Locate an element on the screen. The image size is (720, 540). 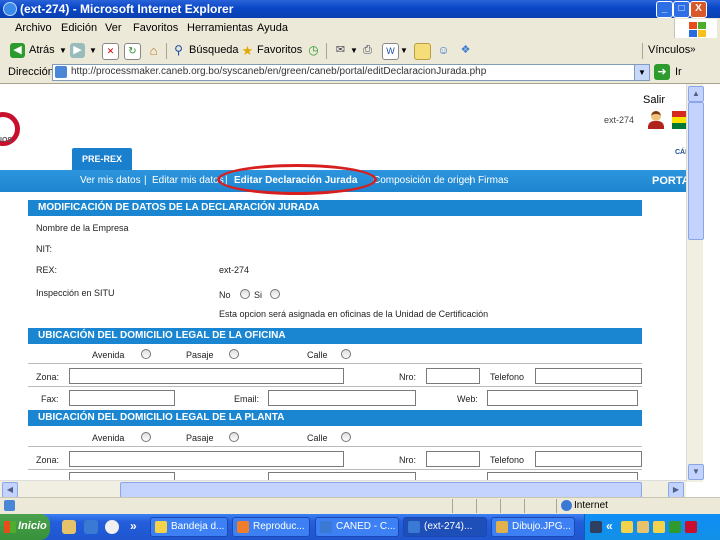
status-bar: Internet is located at coordinates (360, 505).